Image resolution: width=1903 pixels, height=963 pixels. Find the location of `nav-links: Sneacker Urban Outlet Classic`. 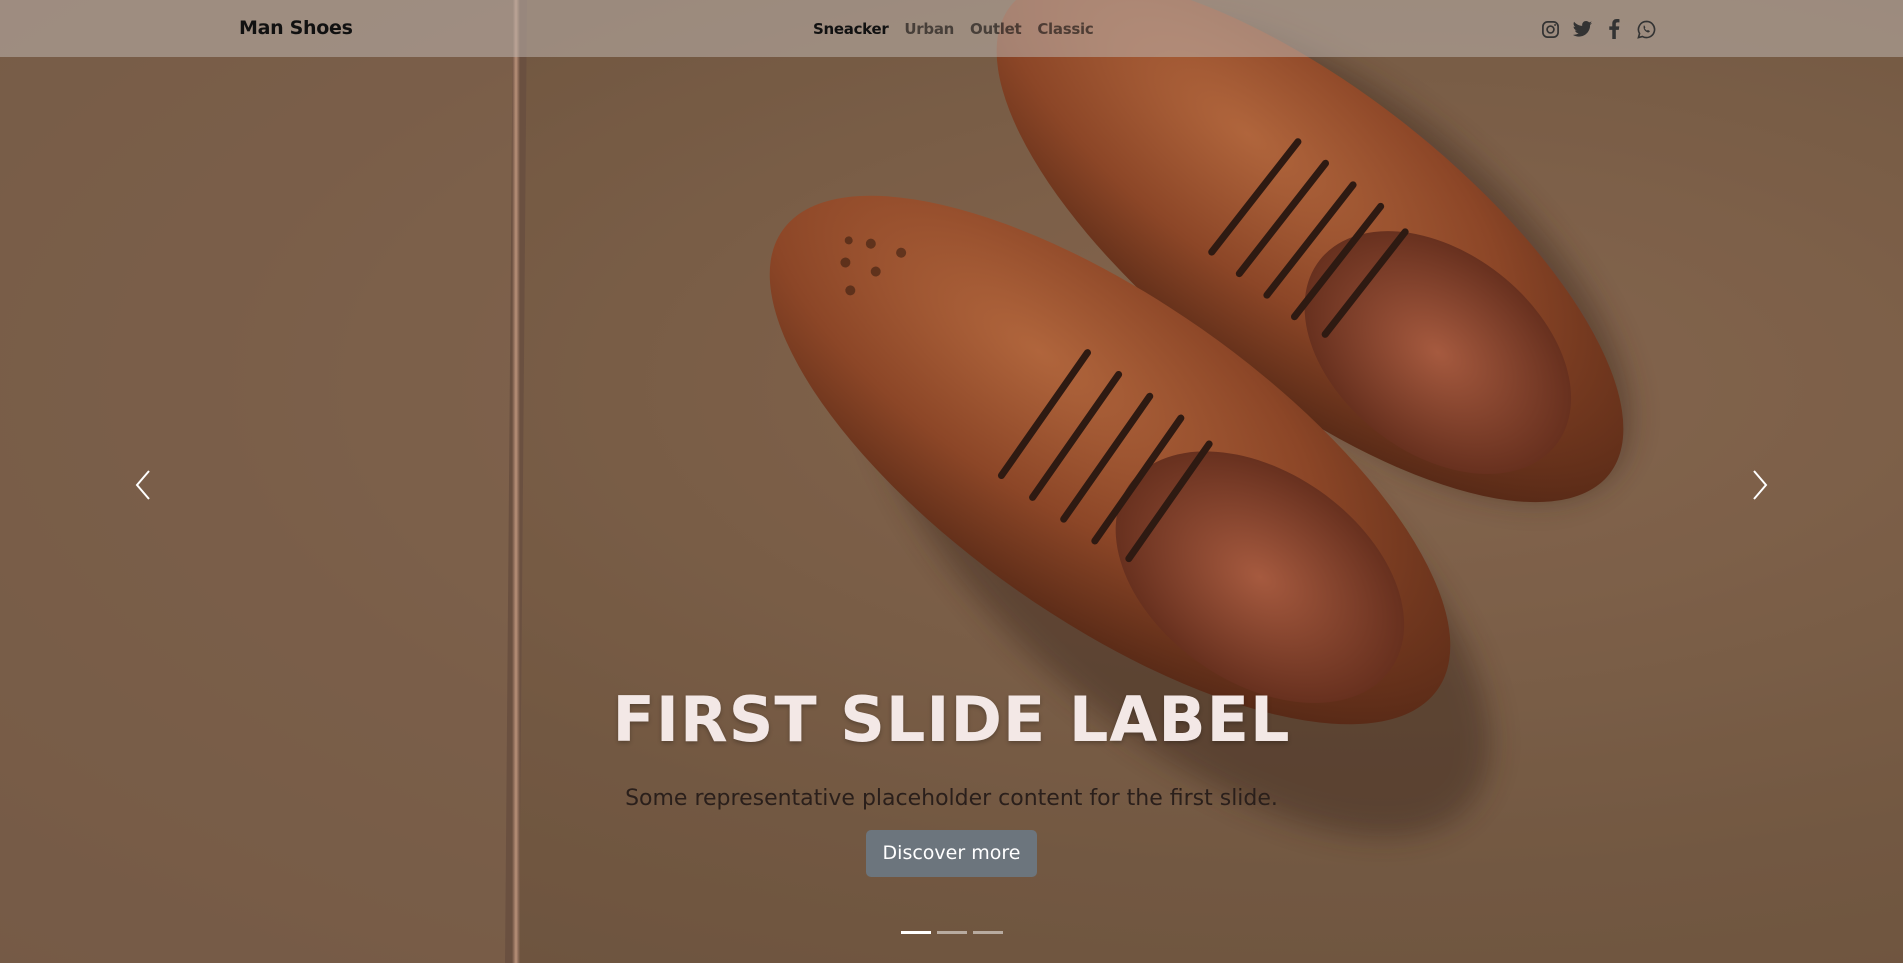

nav-links: Sneacker Urban Outlet Classic is located at coordinates (953, 29).